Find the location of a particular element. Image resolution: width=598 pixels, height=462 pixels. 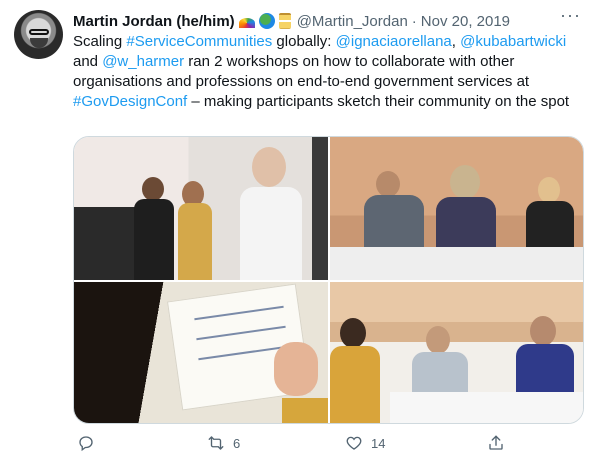

tweet-actions: 6 14 is located at coordinates (323, 443).